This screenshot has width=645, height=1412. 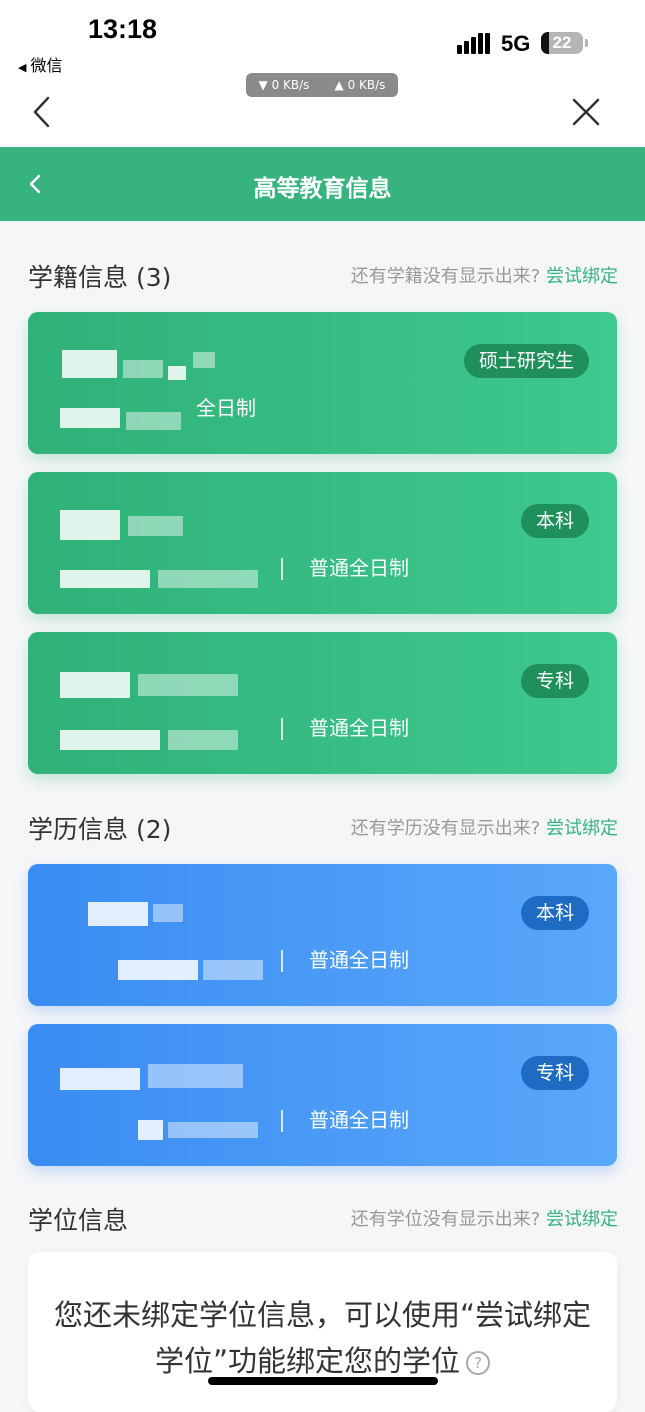 What do you see at coordinates (474, 43) in the screenshot?
I see `signal-icon` at bounding box center [474, 43].